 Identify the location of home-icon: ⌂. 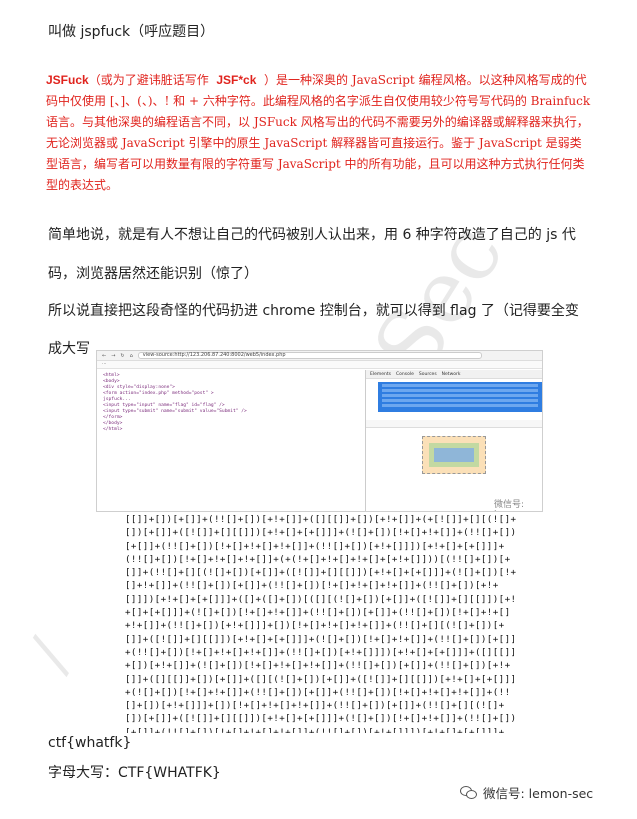
(131, 355).